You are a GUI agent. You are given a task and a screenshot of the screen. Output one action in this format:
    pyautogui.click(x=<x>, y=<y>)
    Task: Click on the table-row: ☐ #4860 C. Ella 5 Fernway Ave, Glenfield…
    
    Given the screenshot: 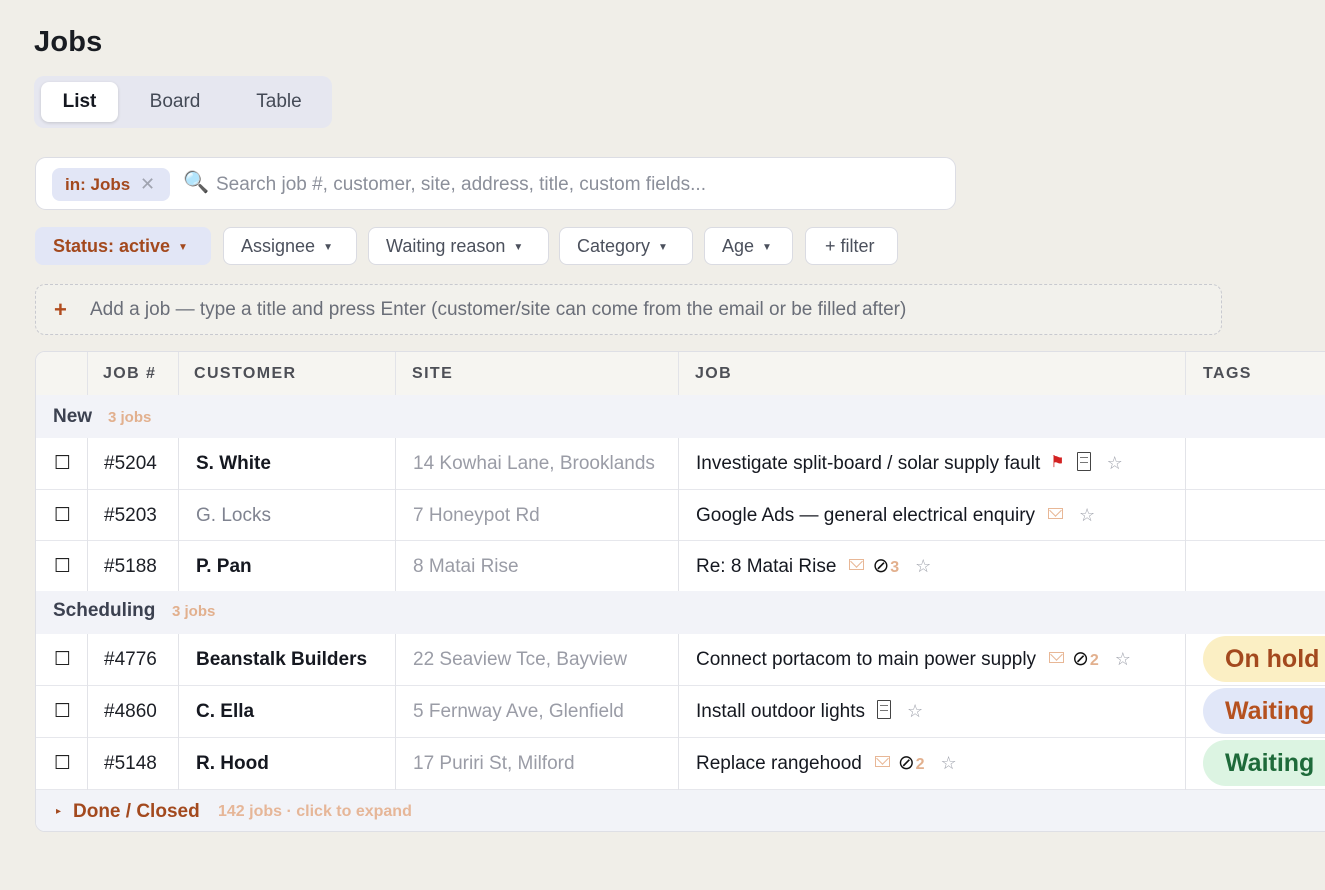 What is the action you would take?
    pyautogui.click(x=680, y=712)
    